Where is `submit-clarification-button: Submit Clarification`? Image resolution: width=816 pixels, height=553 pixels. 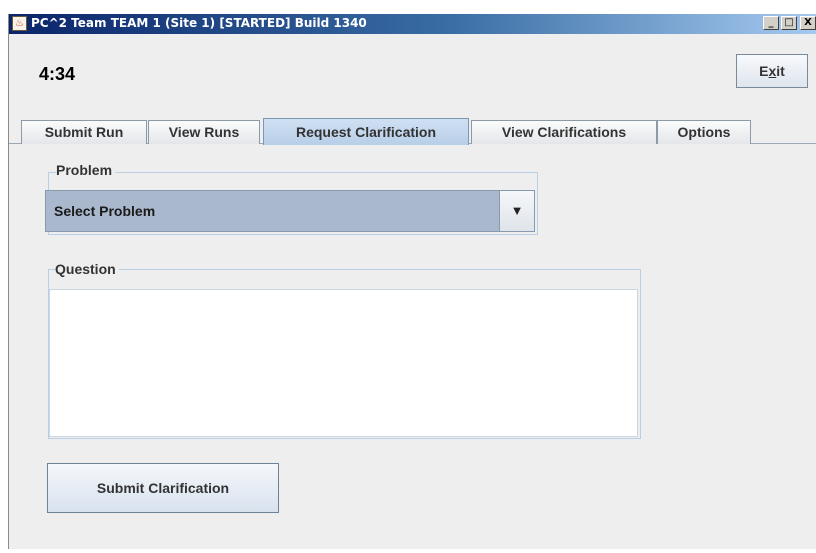 submit-clarification-button: Submit Clarification is located at coordinates (163, 488).